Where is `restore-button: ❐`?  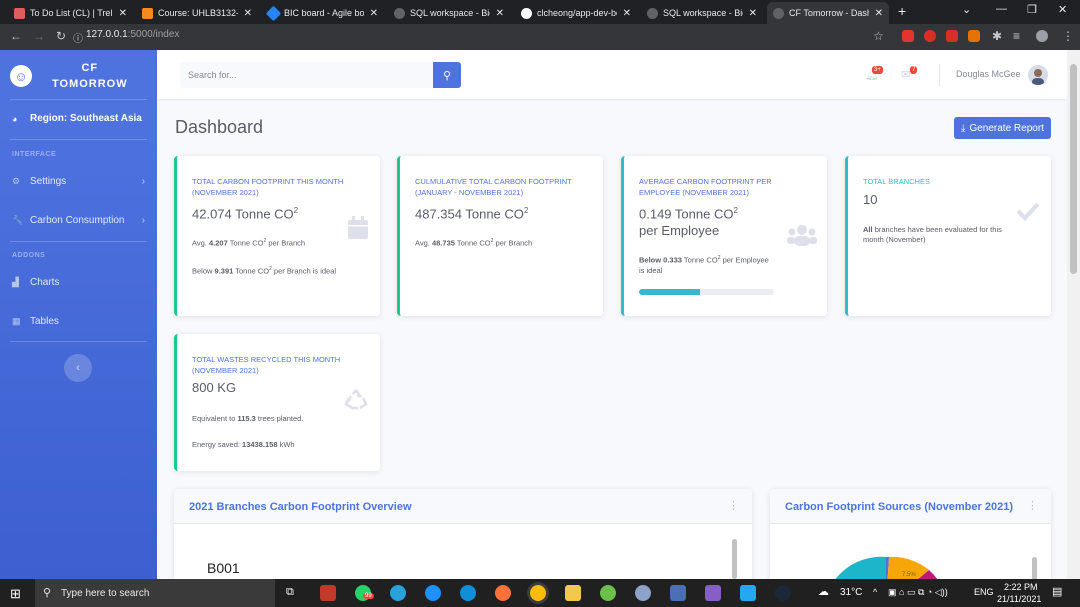
restore-button: ❐ is located at coordinates (1032, 9).